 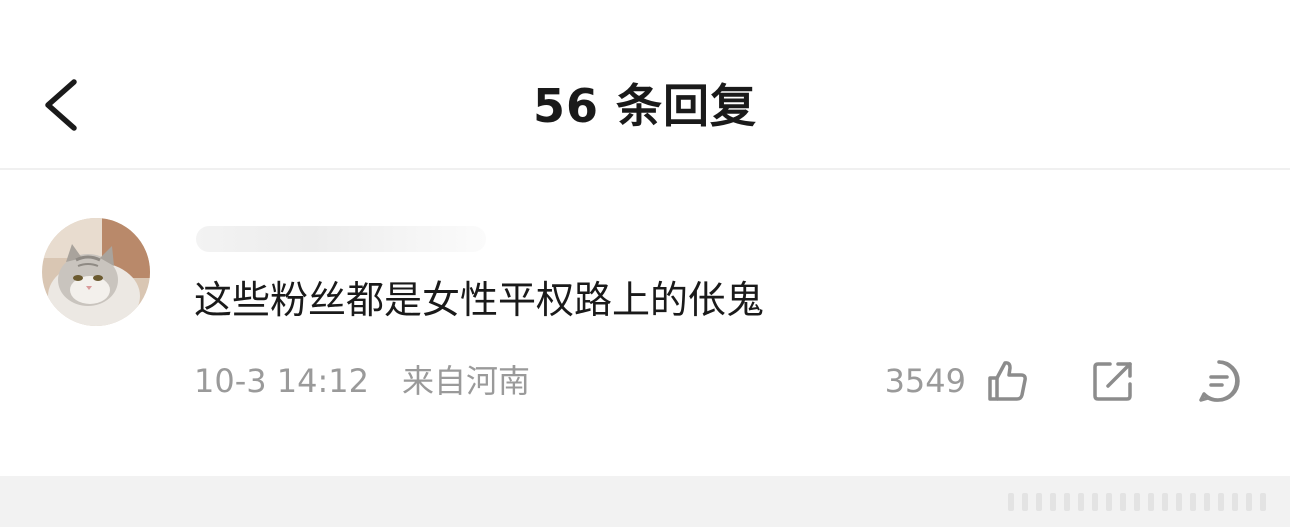 I want to click on like-count: 3549, so click(x=925, y=381).